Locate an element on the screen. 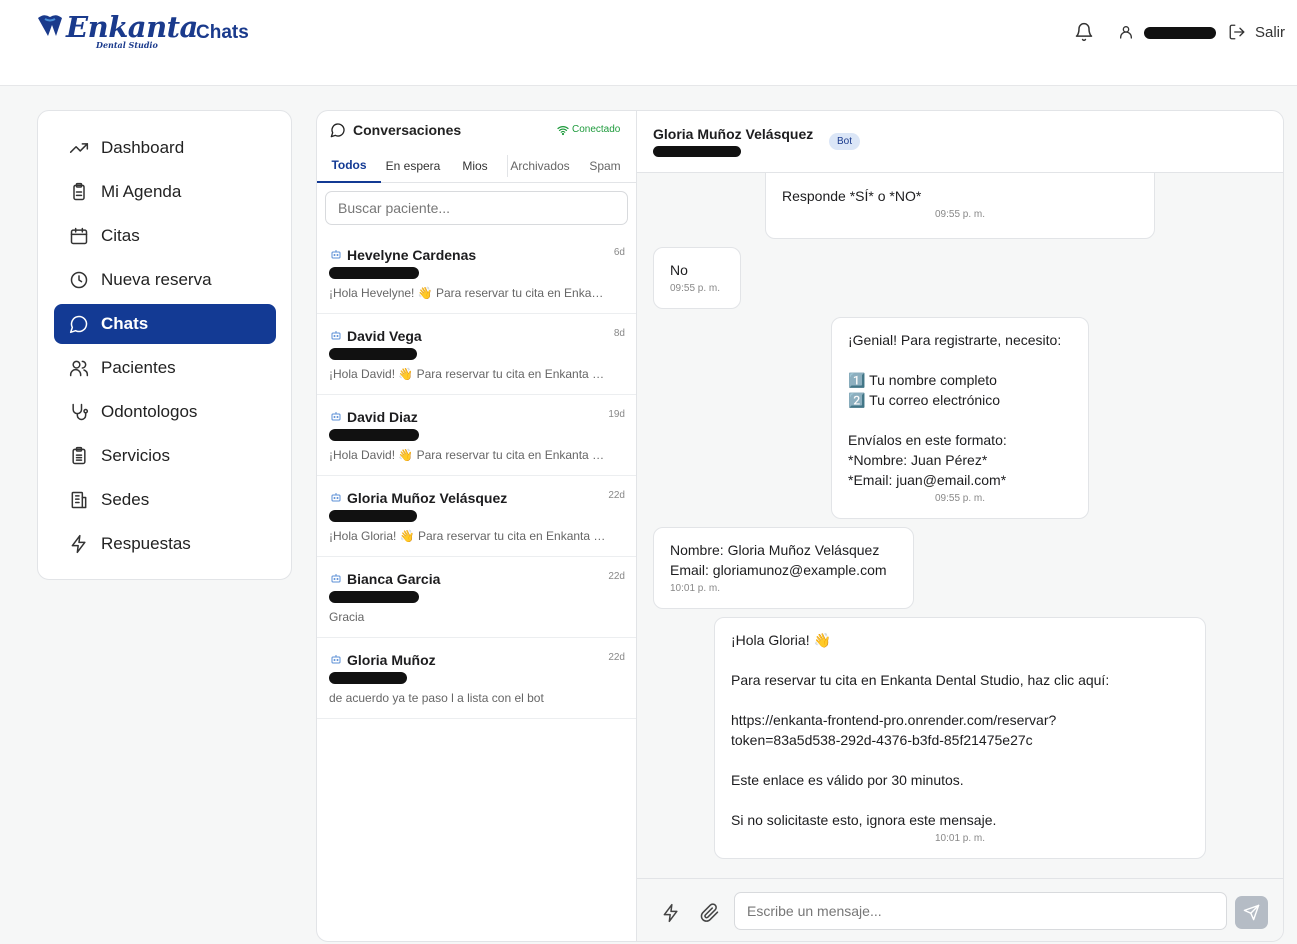  sidebar-item-dashboard: Dashboard is located at coordinates (165, 148).